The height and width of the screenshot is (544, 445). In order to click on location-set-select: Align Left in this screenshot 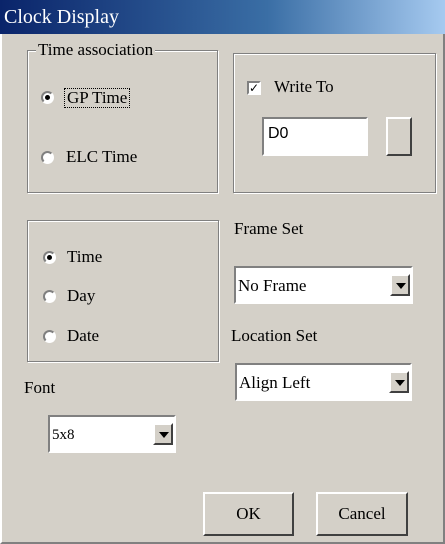, I will do `click(323, 382)`.